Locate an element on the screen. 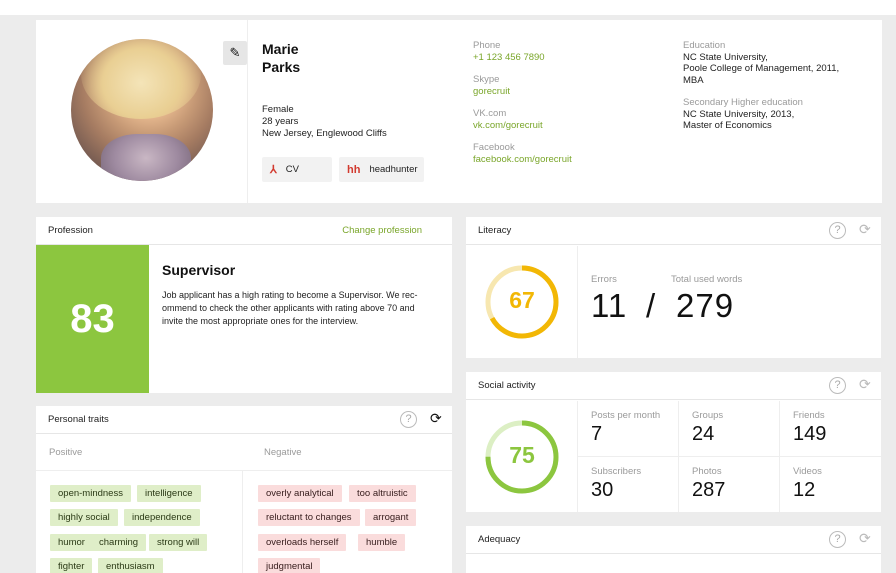 This screenshot has height=573, width=896. cv-button: ⅄ CV is located at coordinates (297, 169).